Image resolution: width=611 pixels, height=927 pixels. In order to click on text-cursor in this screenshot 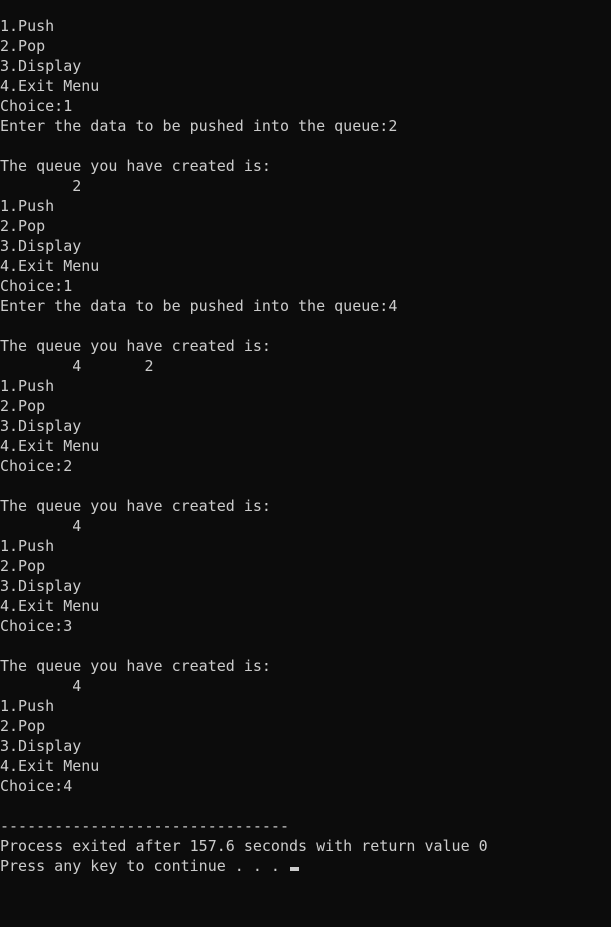, I will do `click(294, 869)`.